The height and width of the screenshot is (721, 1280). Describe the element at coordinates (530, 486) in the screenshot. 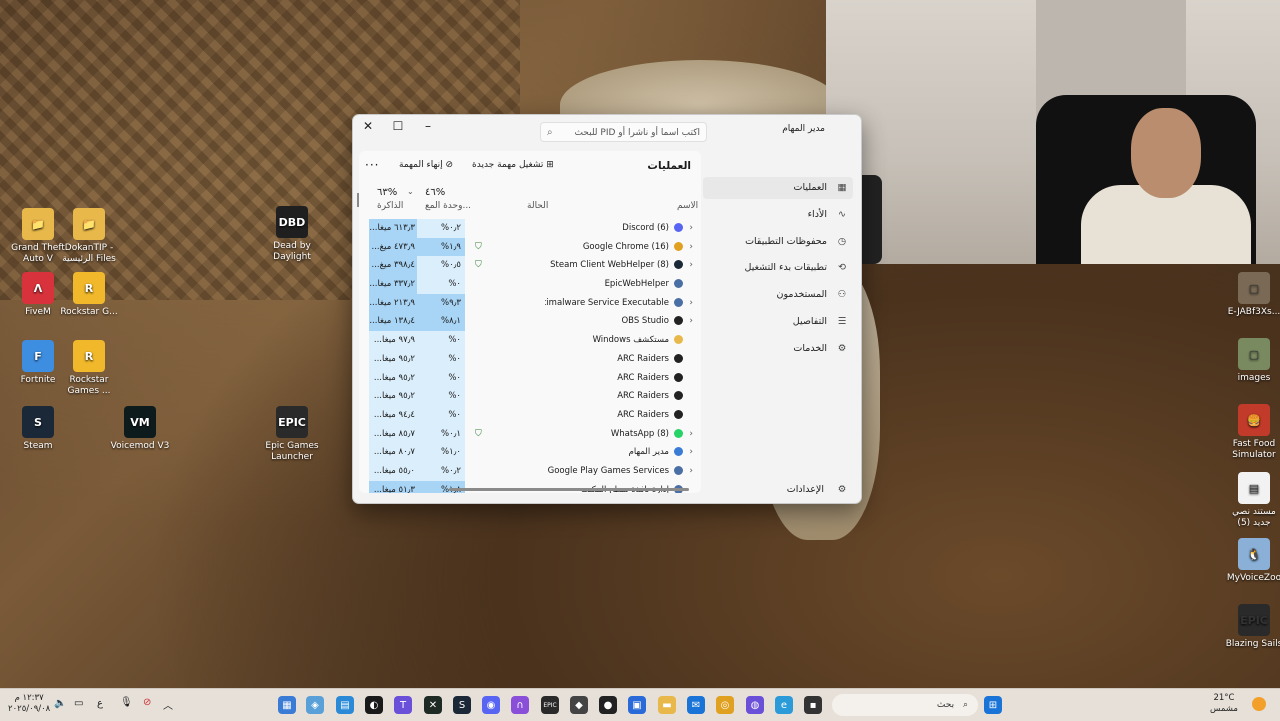

I see `table-row: ٥١٫٣ ميغا...١٫٨% إدارة نافذة سطح المكتب` at that location.